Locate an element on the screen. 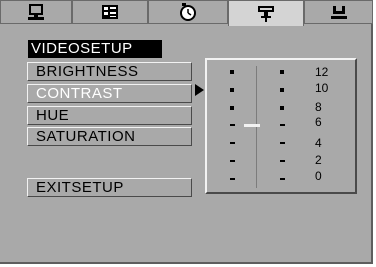 The width and height of the screenshot is (376, 267). tab-audio is located at coordinates (110, 12).